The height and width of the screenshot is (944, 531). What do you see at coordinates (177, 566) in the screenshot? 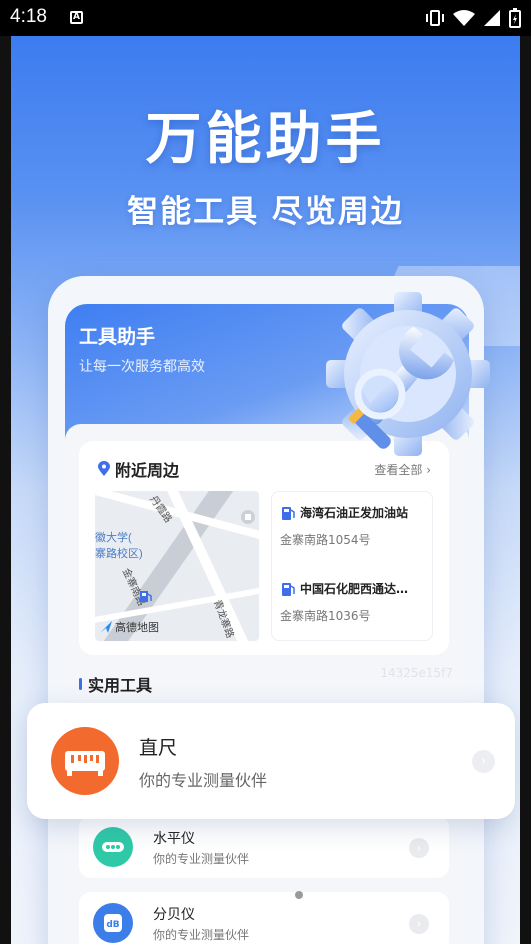
I see `map-view: 丹霞路 徽大学( 寨路校区) 金寨南路 青龙寨路 高德地图` at bounding box center [177, 566].